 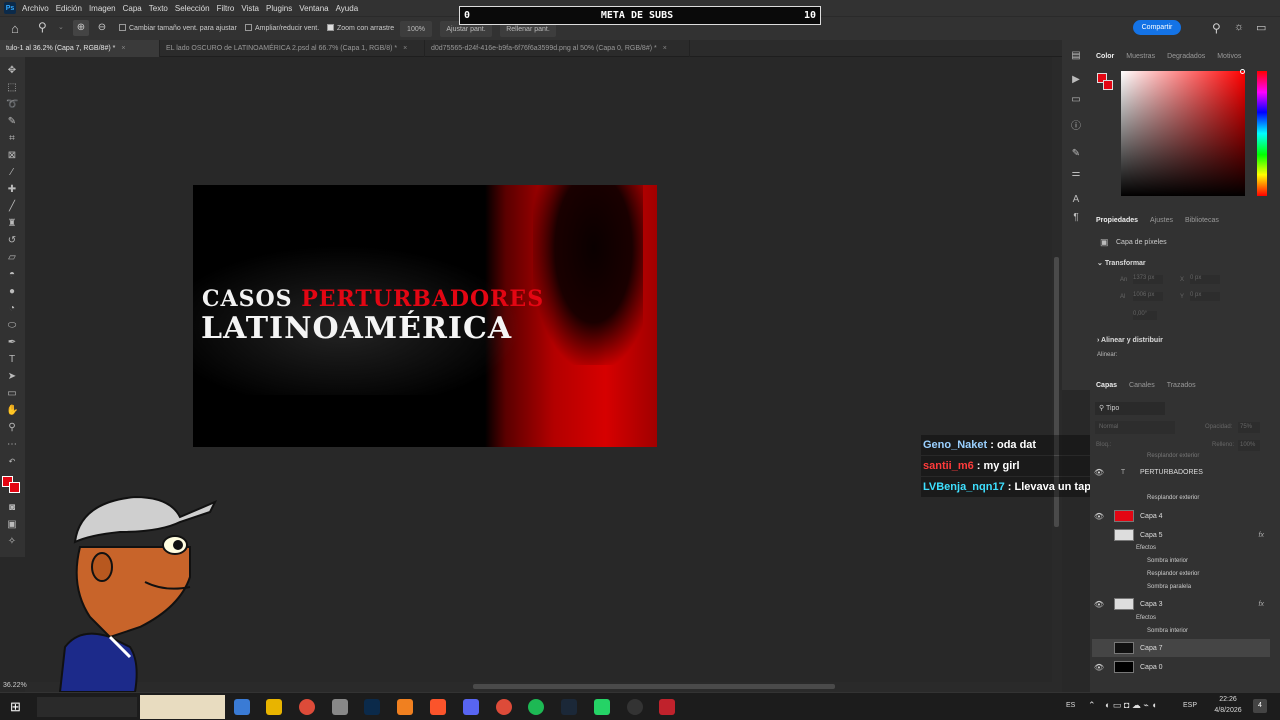 What do you see at coordinates (1249, 445) in the screenshot?
I see `fill-field: 100%` at bounding box center [1249, 445].